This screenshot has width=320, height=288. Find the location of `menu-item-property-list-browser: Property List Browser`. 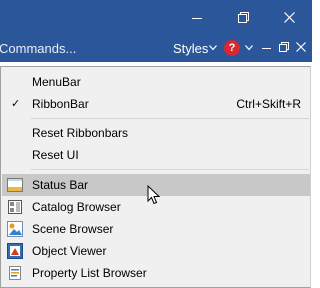

menu-item-property-list-browser: Property List Browser is located at coordinates (156, 273).